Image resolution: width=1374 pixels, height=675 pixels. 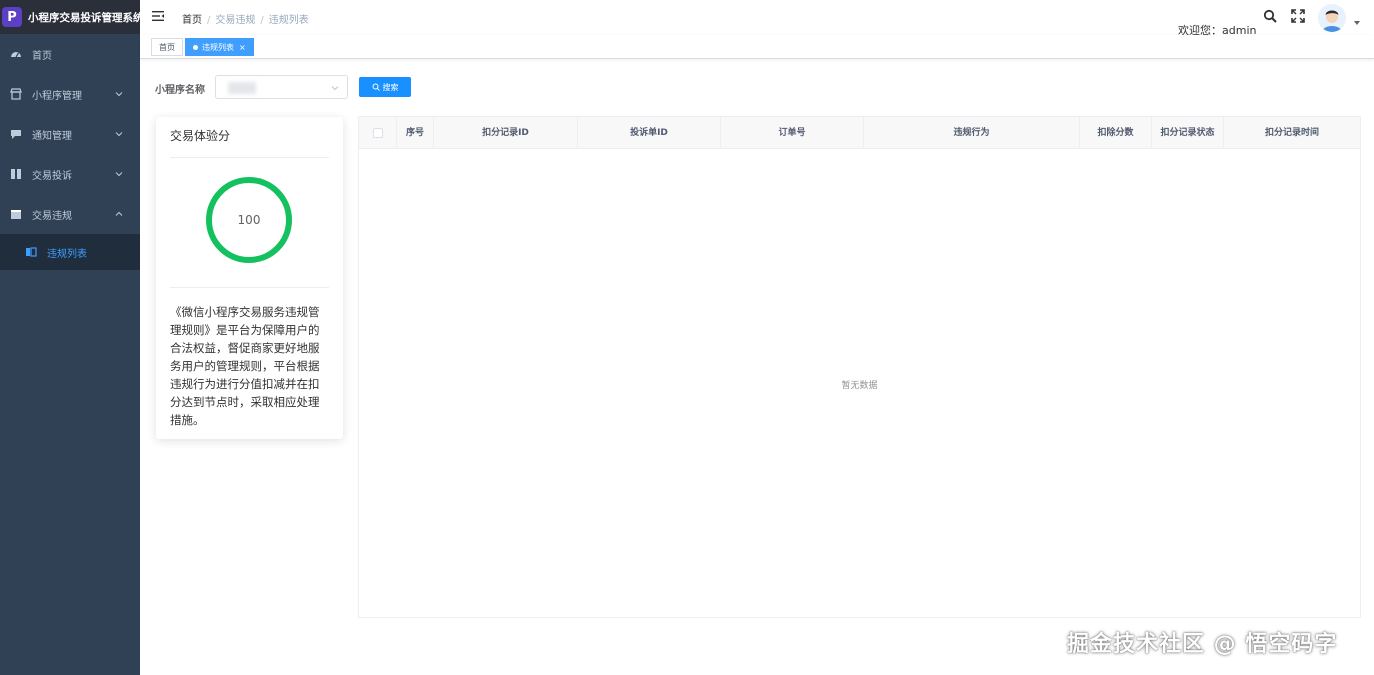 What do you see at coordinates (52, 176) in the screenshot?
I see `sidebar-item-label: 交易投诉` at bounding box center [52, 176].